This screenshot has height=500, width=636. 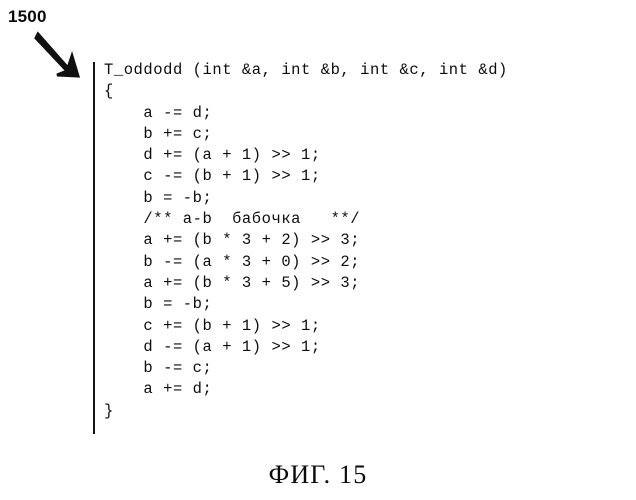 I want to click on code-line: a += (b * 3 + 5) >> 3;, so click(x=232, y=282).